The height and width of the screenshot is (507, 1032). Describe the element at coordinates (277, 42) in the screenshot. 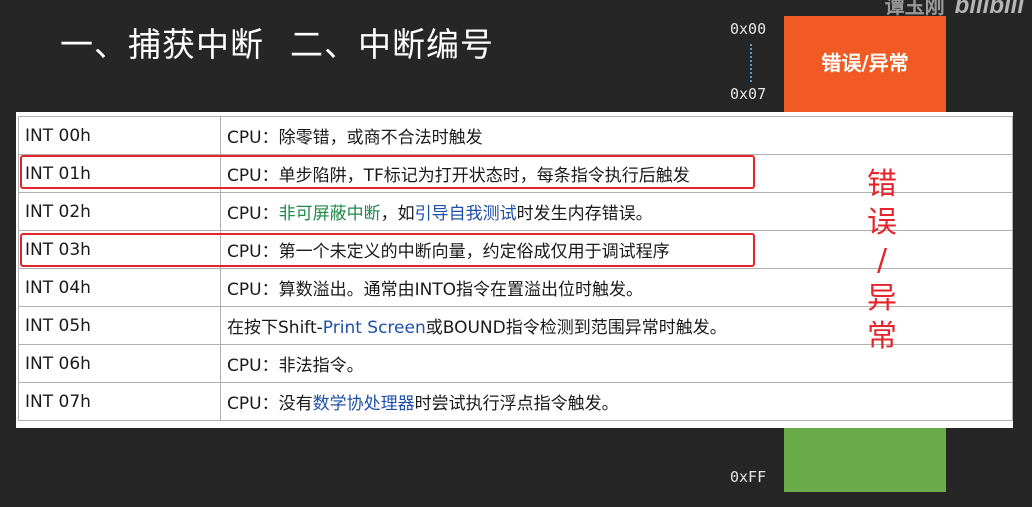

I see `slide-title: 一、捕获中断 二、中断编号` at that location.